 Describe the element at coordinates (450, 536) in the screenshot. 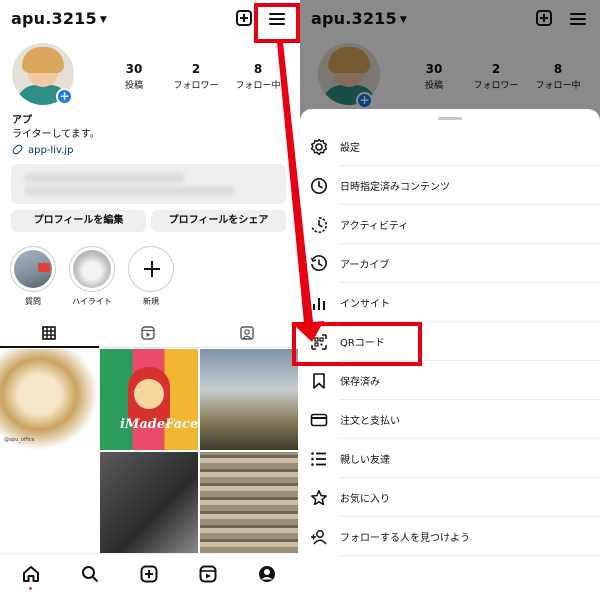

I see `menu-item-discover-people: フォローする人を見つけよう` at that location.